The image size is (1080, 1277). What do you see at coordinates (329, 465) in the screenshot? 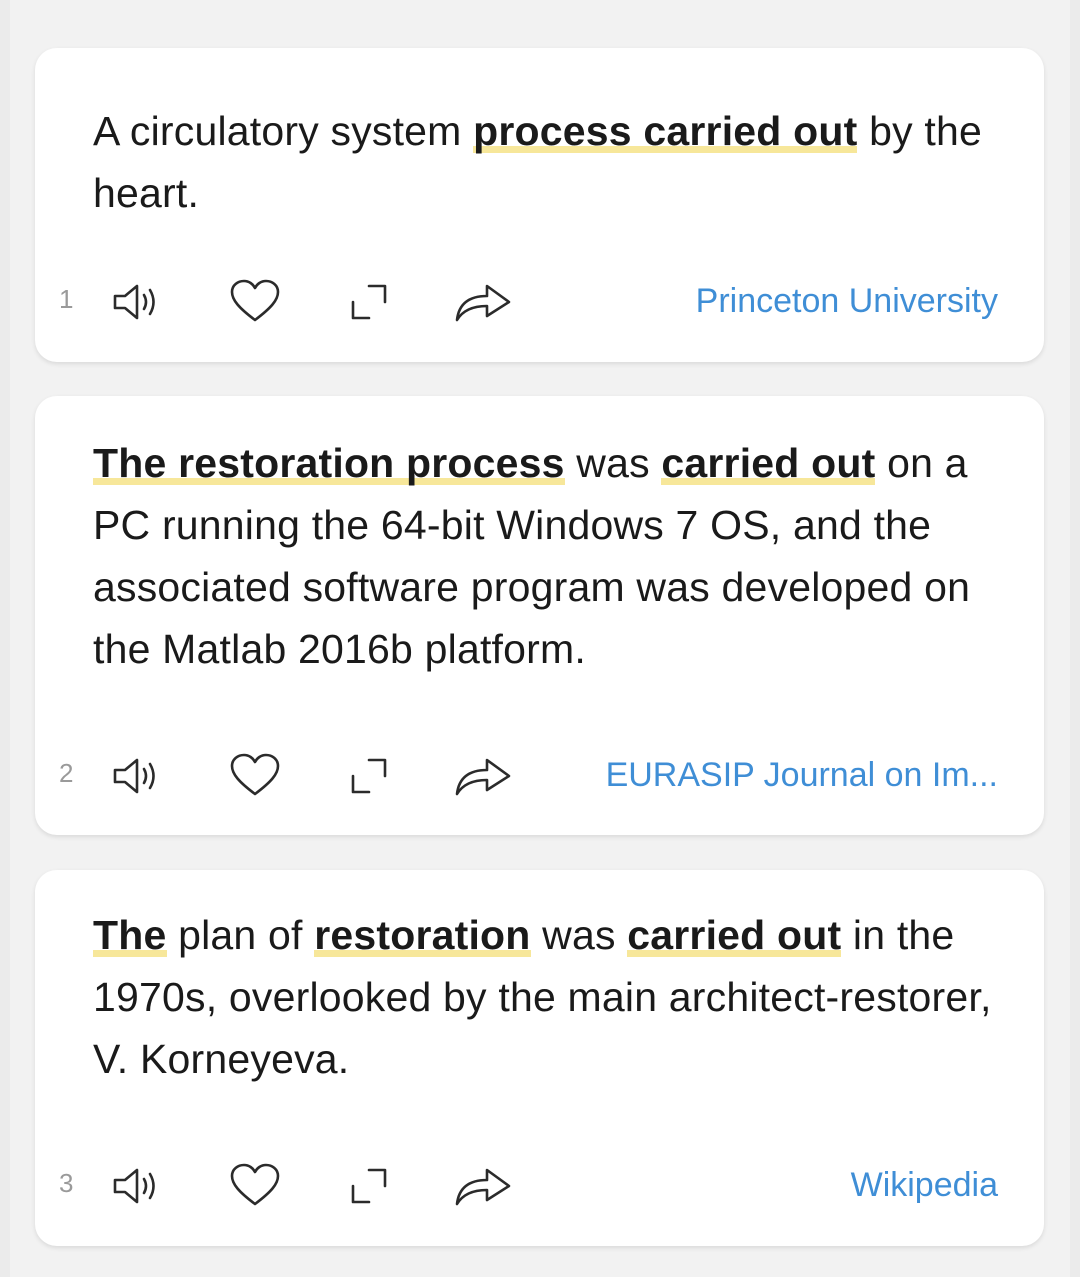
I see `highlighted-phrase: The restoration process` at bounding box center [329, 465].